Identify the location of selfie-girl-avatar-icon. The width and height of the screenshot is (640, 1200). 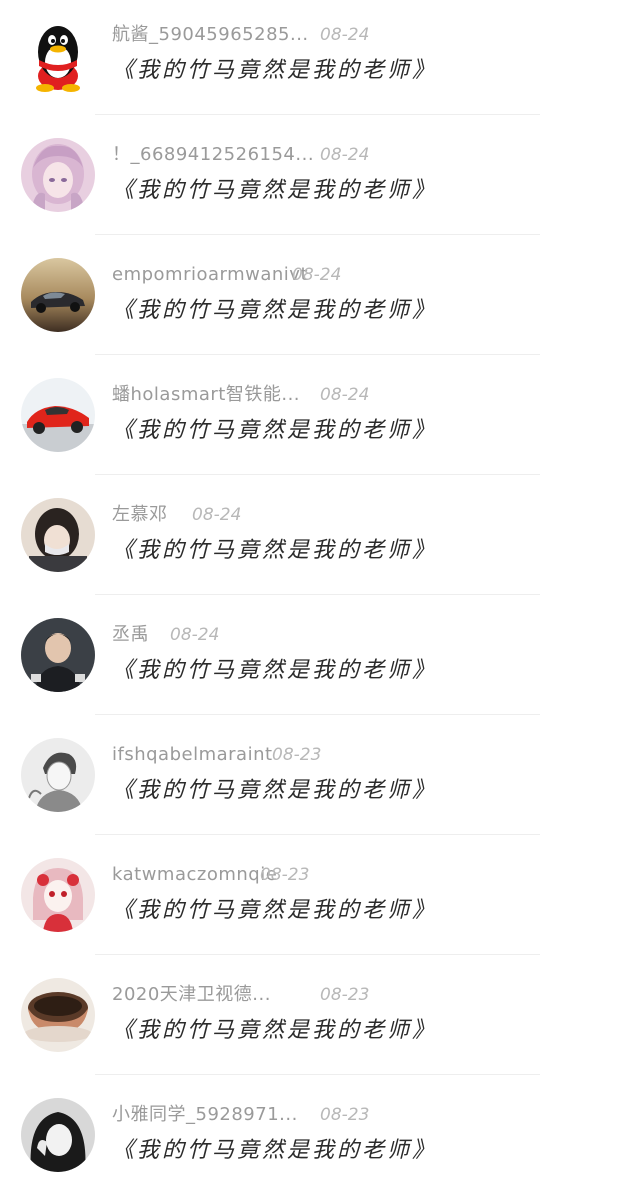
(58, 1135).